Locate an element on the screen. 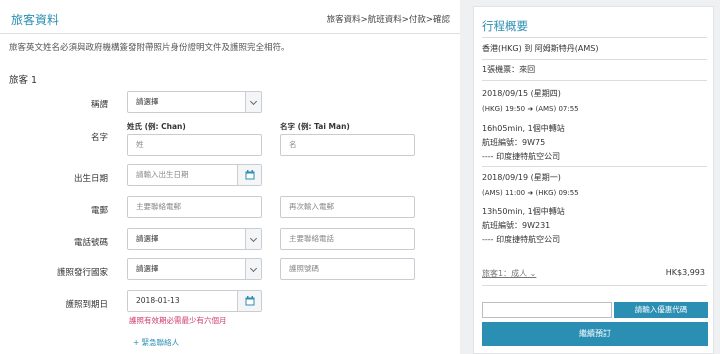  inbound-to: (HKG) 09:55 is located at coordinates (557, 193).